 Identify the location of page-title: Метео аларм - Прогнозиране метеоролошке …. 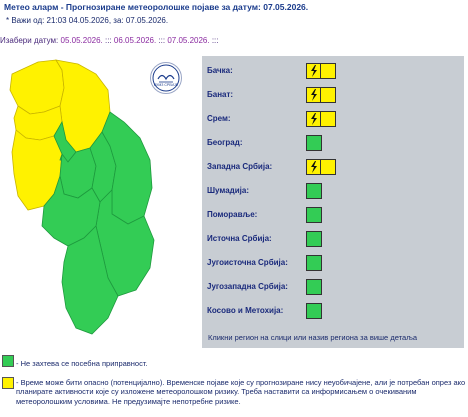
(156, 7).